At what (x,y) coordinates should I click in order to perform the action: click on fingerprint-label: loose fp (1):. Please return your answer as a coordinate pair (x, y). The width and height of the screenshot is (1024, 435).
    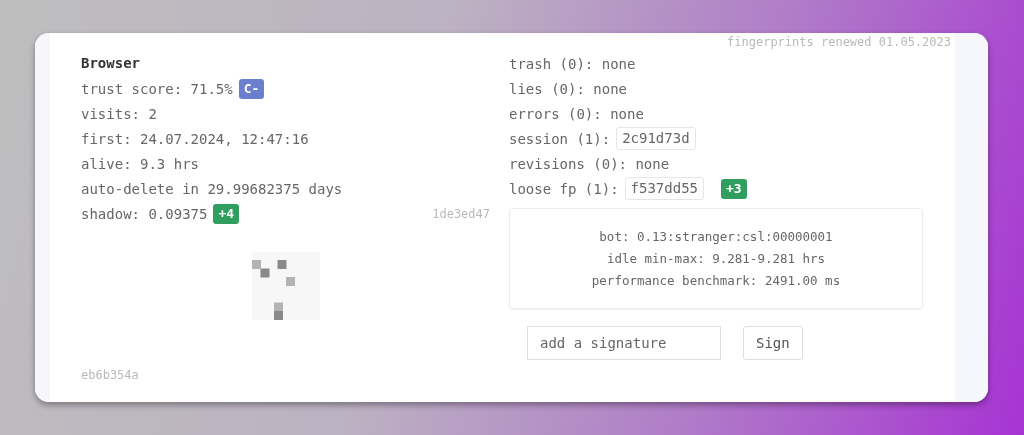
    Looking at the image, I should click on (564, 188).